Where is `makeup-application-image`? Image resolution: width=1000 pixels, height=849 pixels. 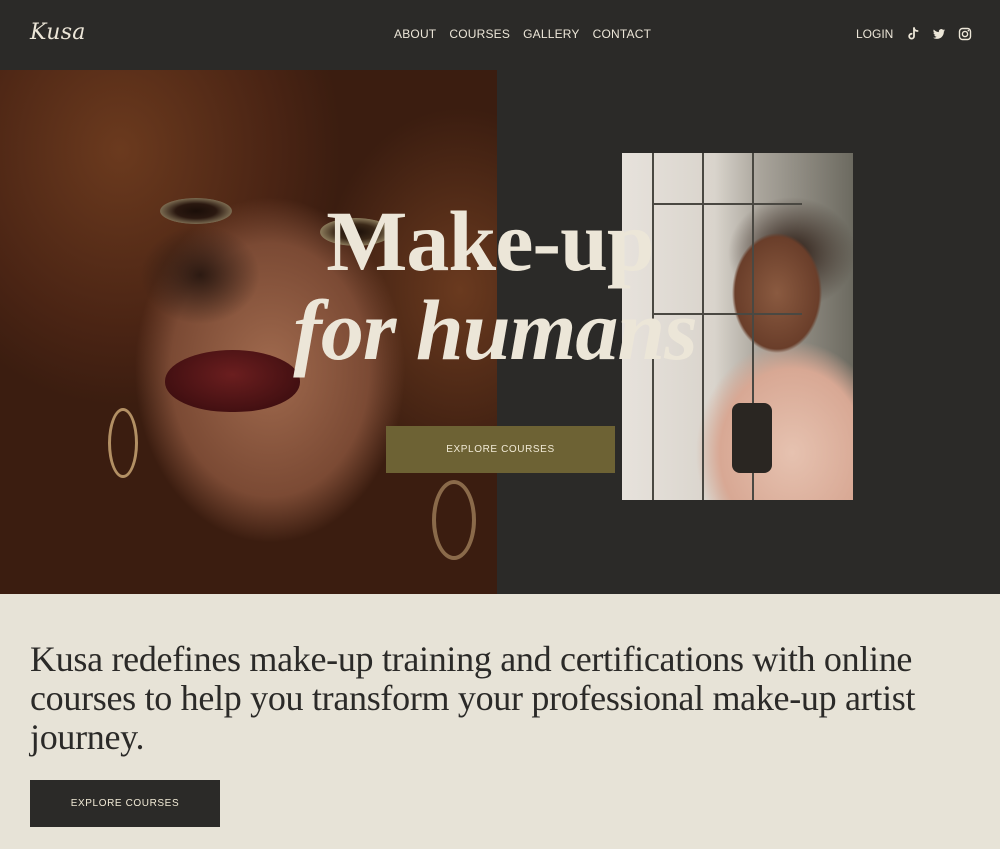 makeup-application-image is located at coordinates (737, 326).